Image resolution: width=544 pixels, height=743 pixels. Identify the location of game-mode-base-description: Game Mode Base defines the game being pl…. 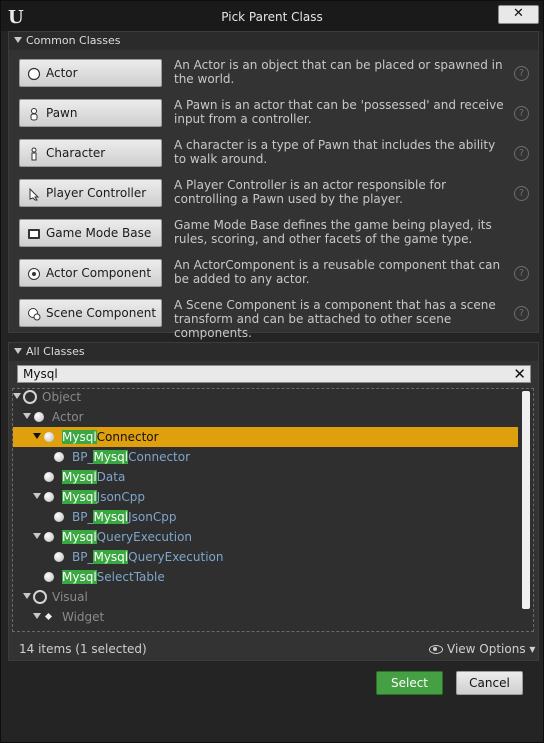
(333, 232).